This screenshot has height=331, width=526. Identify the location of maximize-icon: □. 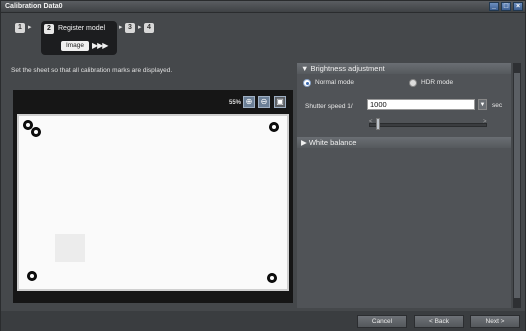
(506, 6).